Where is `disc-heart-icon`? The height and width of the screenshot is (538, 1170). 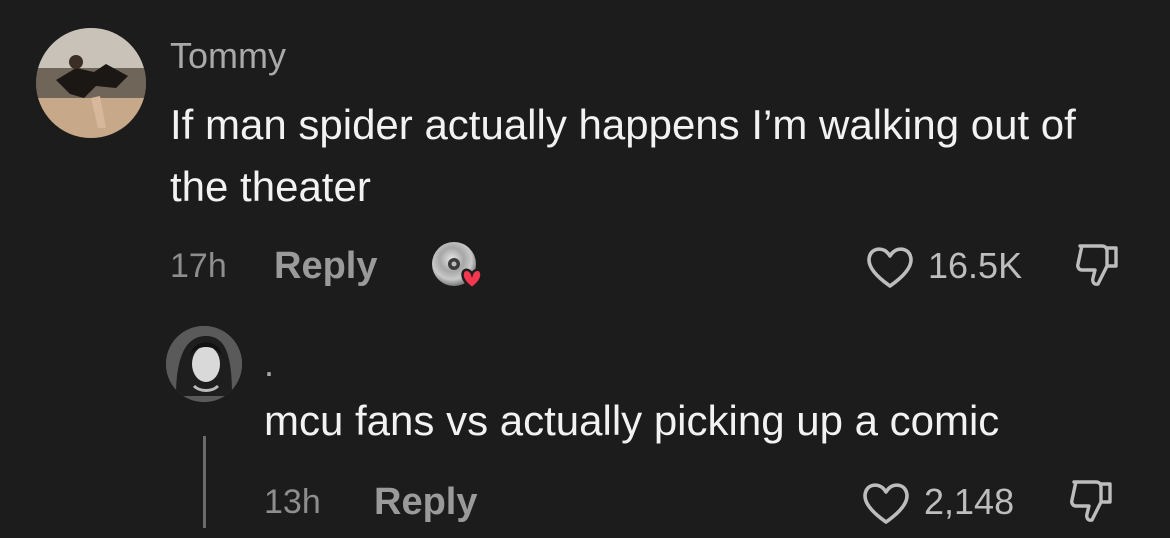
disc-heart-icon is located at coordinates (459, 266).